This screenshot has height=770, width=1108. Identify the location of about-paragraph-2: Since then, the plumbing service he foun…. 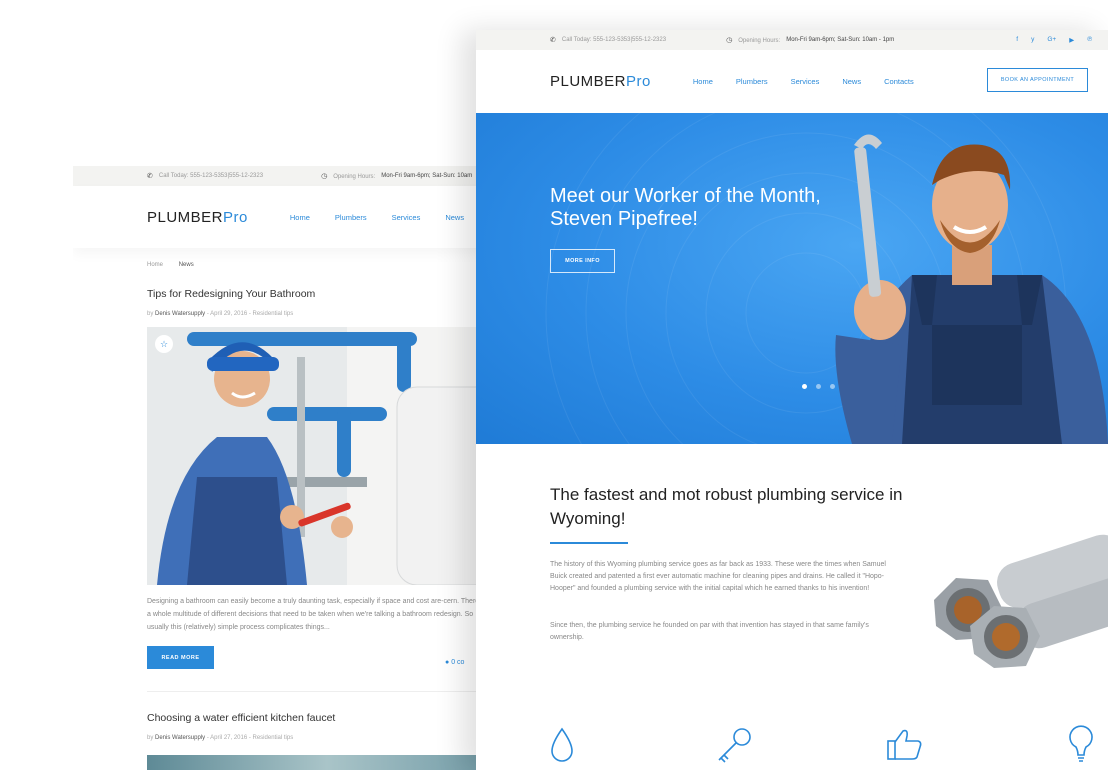
(709, 631).